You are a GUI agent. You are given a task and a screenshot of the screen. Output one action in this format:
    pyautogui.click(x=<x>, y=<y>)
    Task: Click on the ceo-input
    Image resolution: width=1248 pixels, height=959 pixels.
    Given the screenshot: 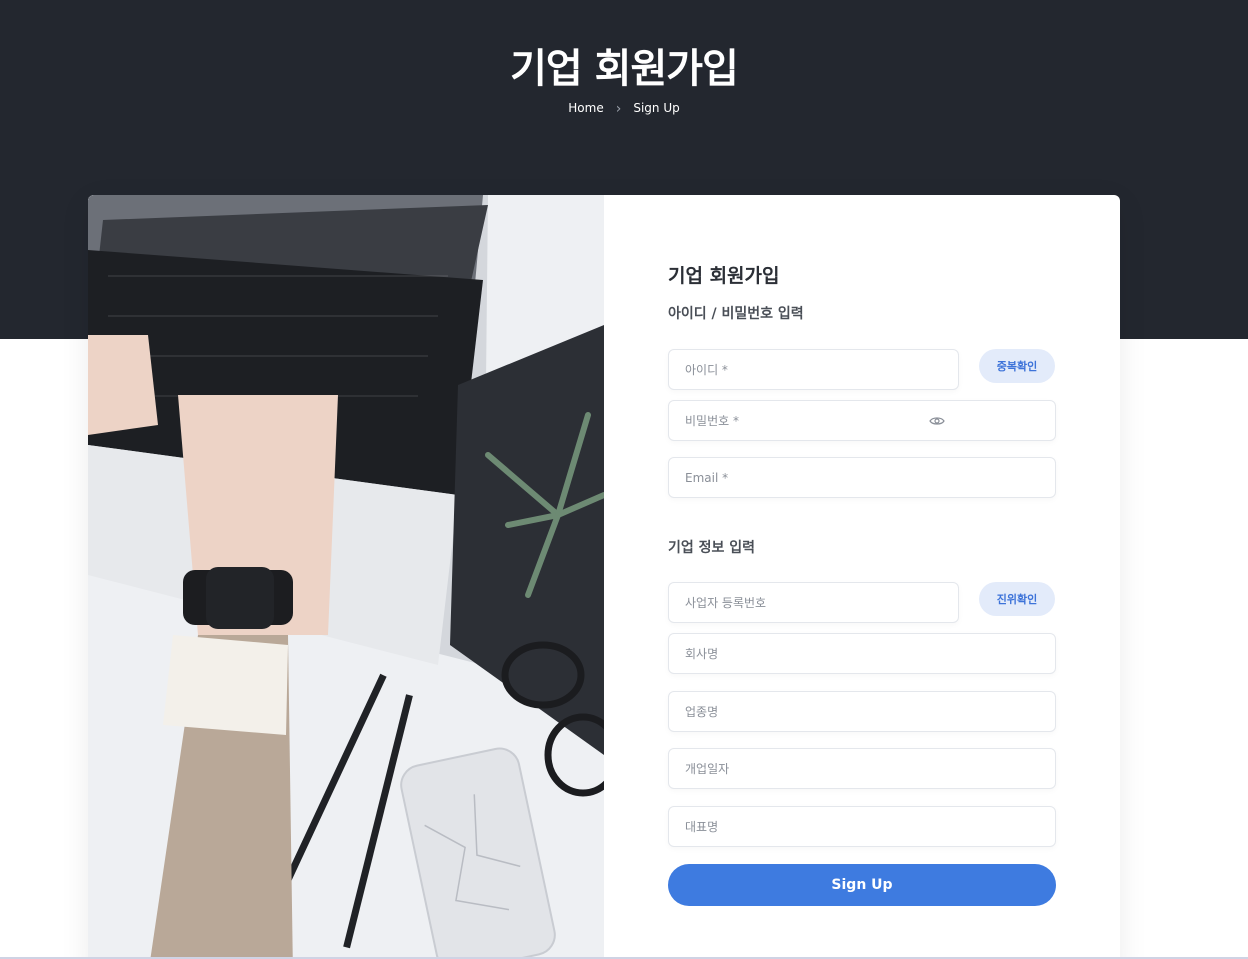 What is the action you would take?
    pyautogui.click(x=862, y=826)
    